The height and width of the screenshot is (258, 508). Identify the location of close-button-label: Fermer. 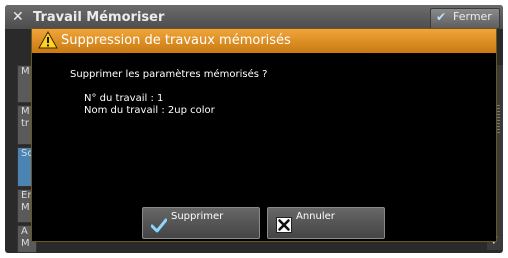
(472, 16).